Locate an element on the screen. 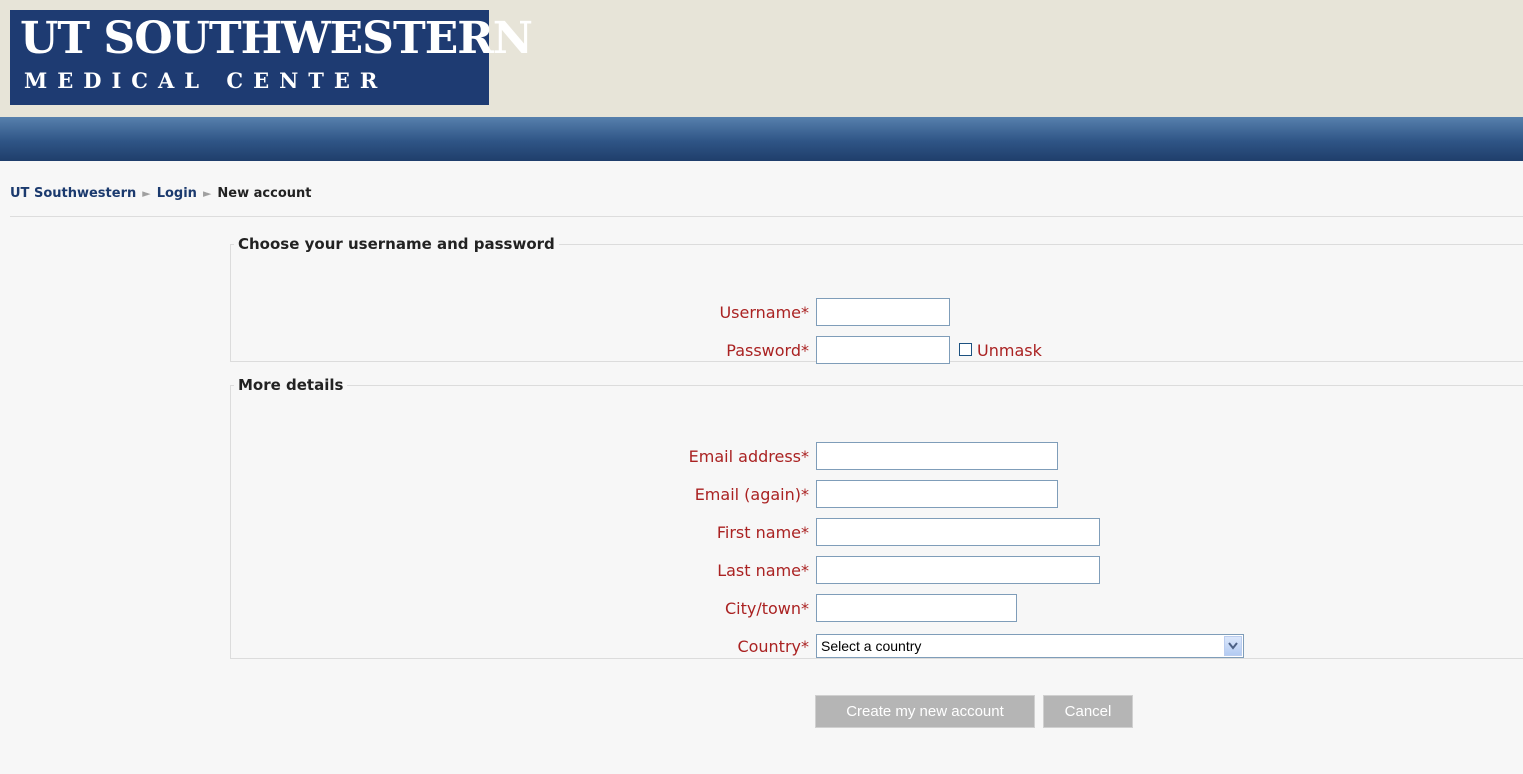 The height and width of the screenshot is (774, 1523). country-row: Country* Select a country is located at coordinates (877, 649).